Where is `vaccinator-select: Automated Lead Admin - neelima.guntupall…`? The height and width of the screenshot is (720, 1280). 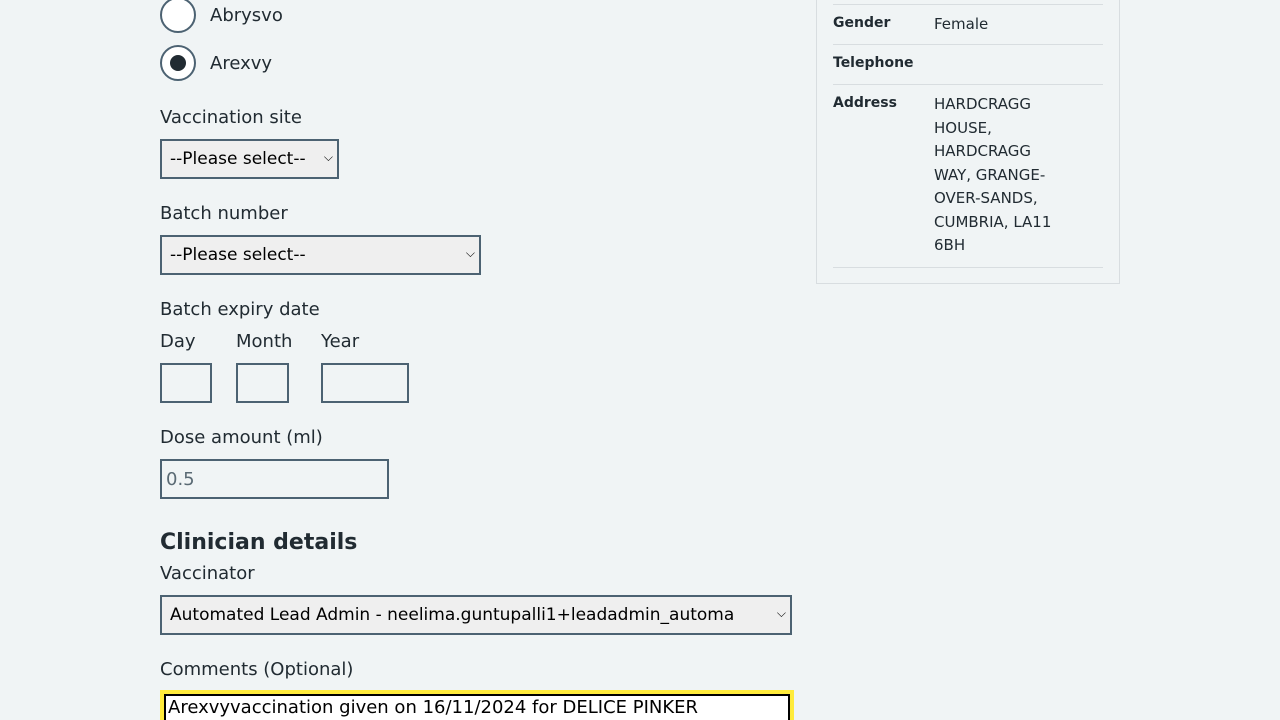
vaccinator-select: Automated Lead Admin - neelima.guntupall… is located at coordinates (476, 615).